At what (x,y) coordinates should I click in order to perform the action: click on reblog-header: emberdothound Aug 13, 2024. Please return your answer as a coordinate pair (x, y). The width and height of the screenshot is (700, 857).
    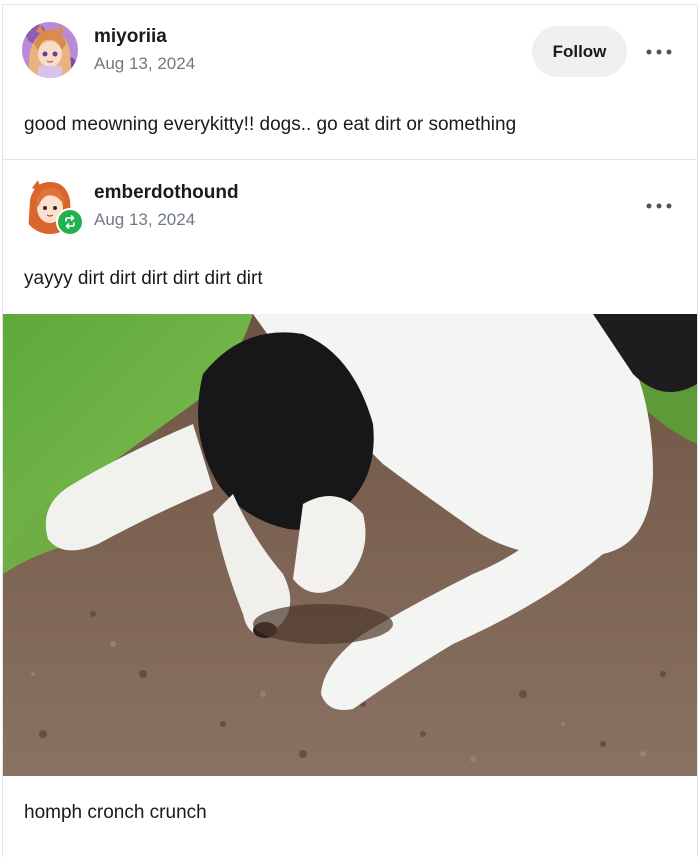
    Looking at the image, I should click on (130, 207).